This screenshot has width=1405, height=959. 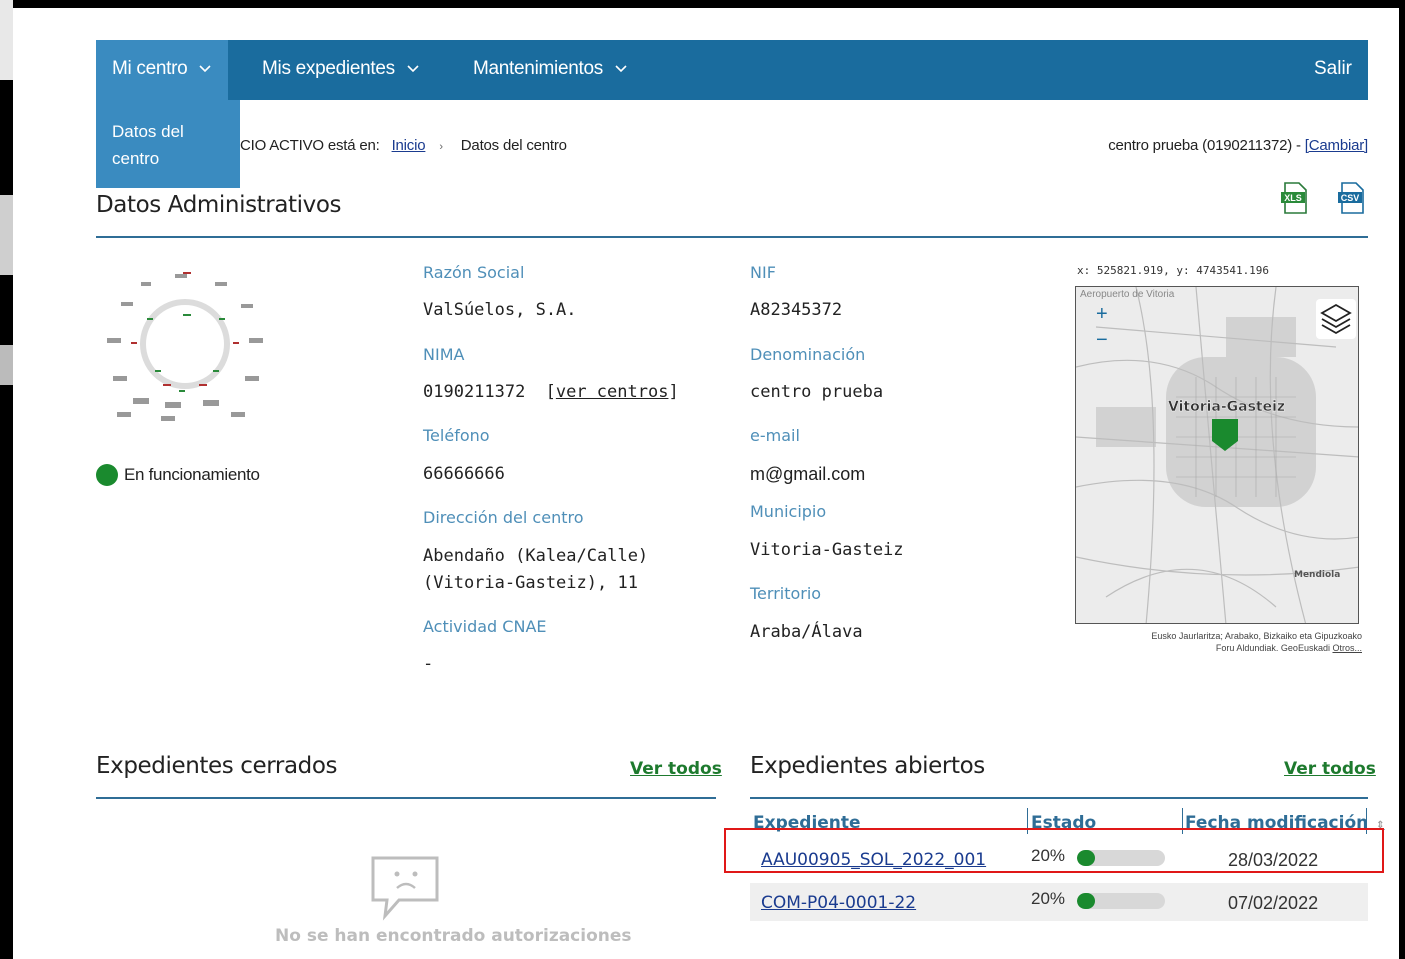 What do you see at coordinates (513, 145) in the screenshot?
I see `breadcrumb-current: Datos del centro` at bounding box center [513, 145].